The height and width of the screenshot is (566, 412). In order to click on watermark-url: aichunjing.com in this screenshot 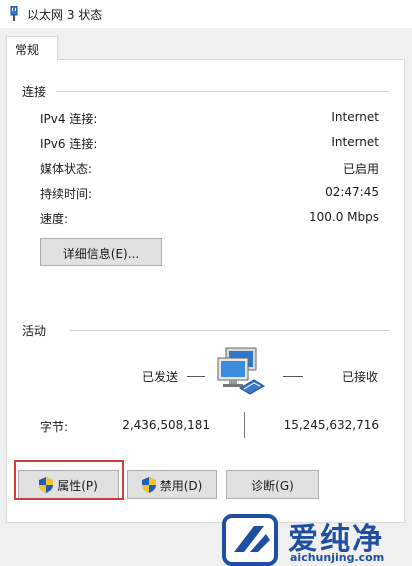, I will do `click(337, 557)`.